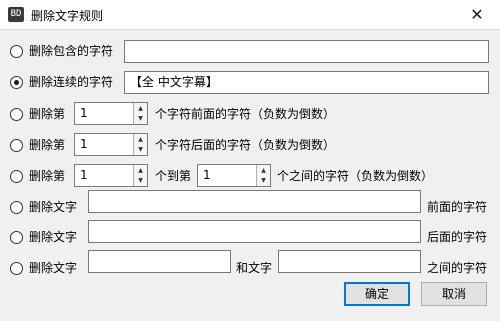 The image size is (500, 321). Describe the element at coordinates (173, 176) in the screenshot. I see `label-range-mid: 个到第` at that location.